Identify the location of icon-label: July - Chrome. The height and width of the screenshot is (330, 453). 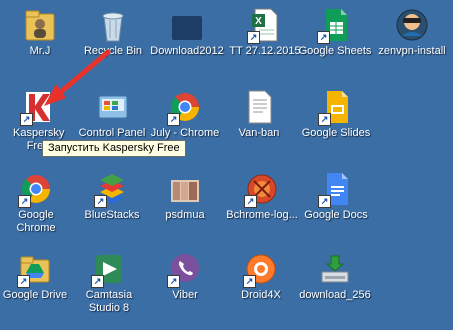
(185, 133).